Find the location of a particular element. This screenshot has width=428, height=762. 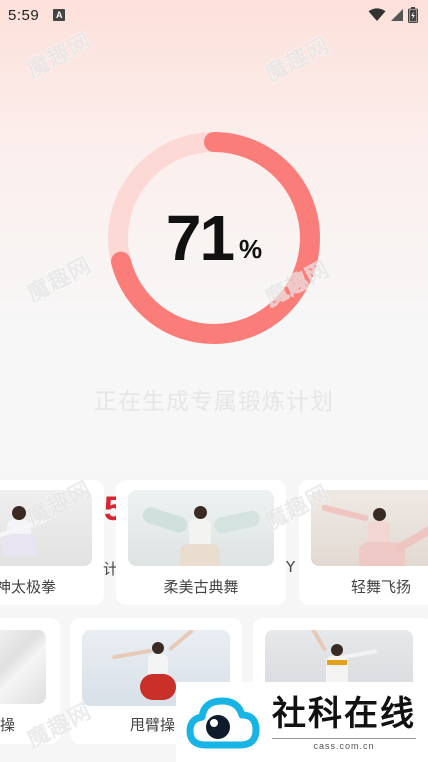

course-card-light-dance: 轻舞飞扬 is located at coordinates (363, 542).